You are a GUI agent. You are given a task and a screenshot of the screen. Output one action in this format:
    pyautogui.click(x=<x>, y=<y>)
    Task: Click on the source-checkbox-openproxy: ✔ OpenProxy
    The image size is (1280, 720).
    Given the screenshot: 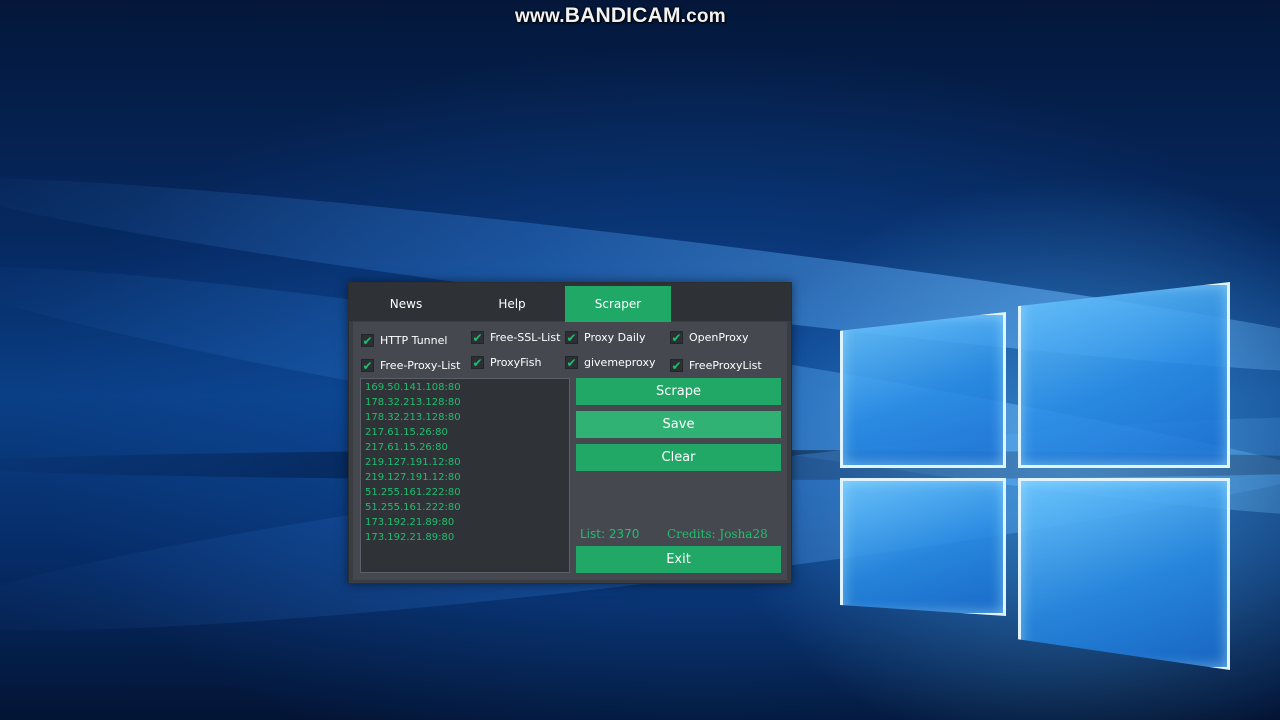 What is the action you would take?
    pyautogui.click(x=709, y=337)
    